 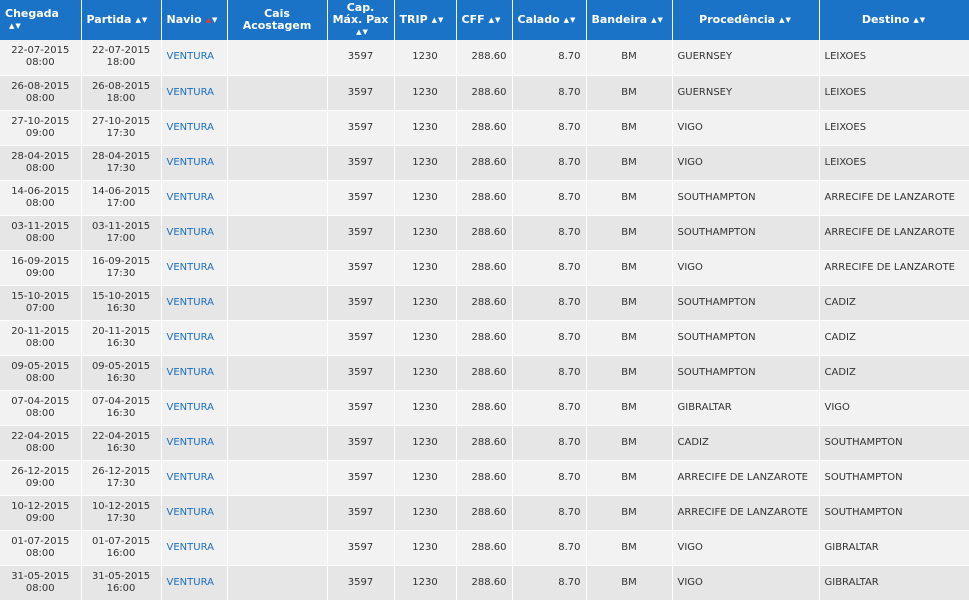 I want to click on sort-arrows-active-icon: ▲▼, so click(x=212, y=20).